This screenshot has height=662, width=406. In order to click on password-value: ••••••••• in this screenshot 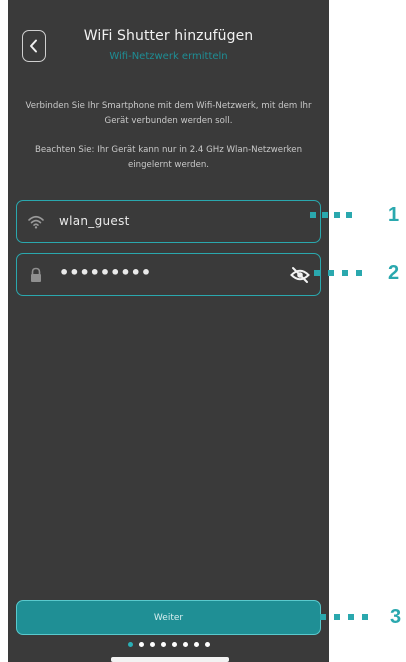, I will do `click(105, 272)`.